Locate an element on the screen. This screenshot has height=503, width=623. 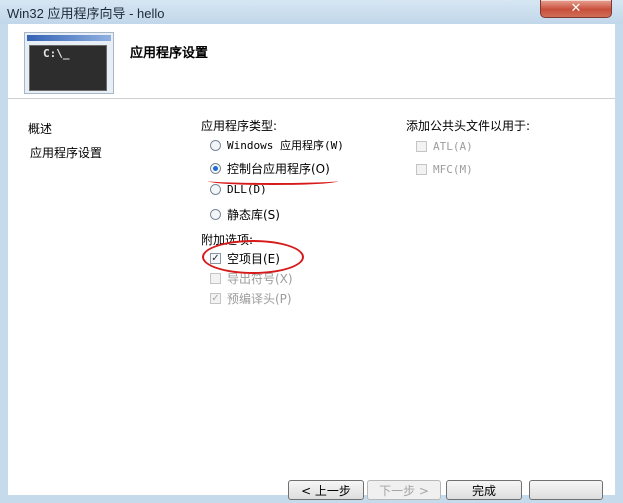
wizard-nav: 概述 应用程序设置 is located at coordinates (65, 143).